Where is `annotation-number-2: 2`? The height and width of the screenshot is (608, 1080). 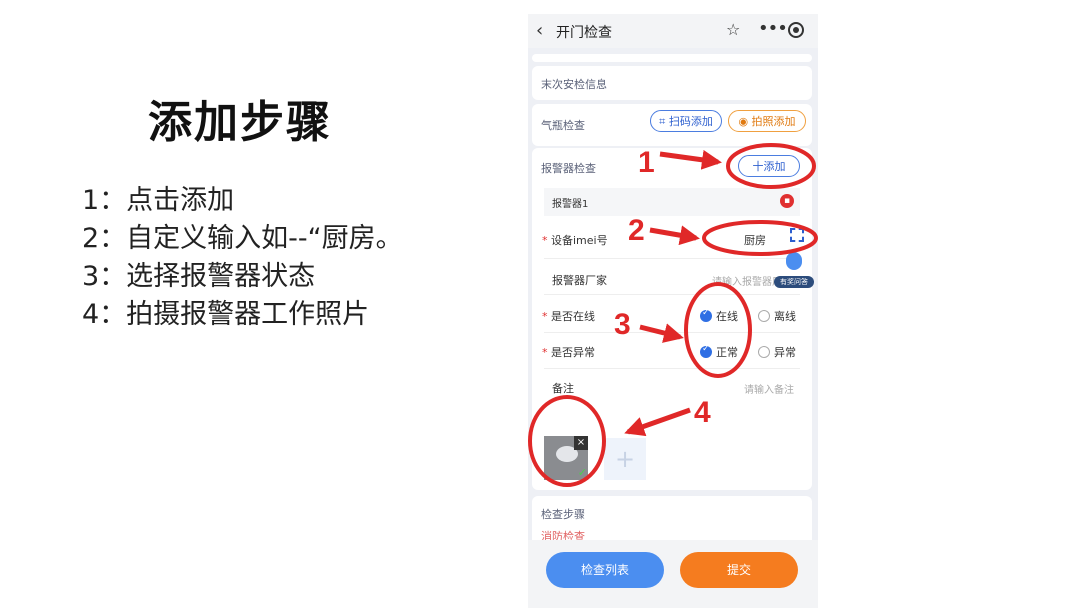 annotation-number-2: 2 is located at coordinates (636, 230).